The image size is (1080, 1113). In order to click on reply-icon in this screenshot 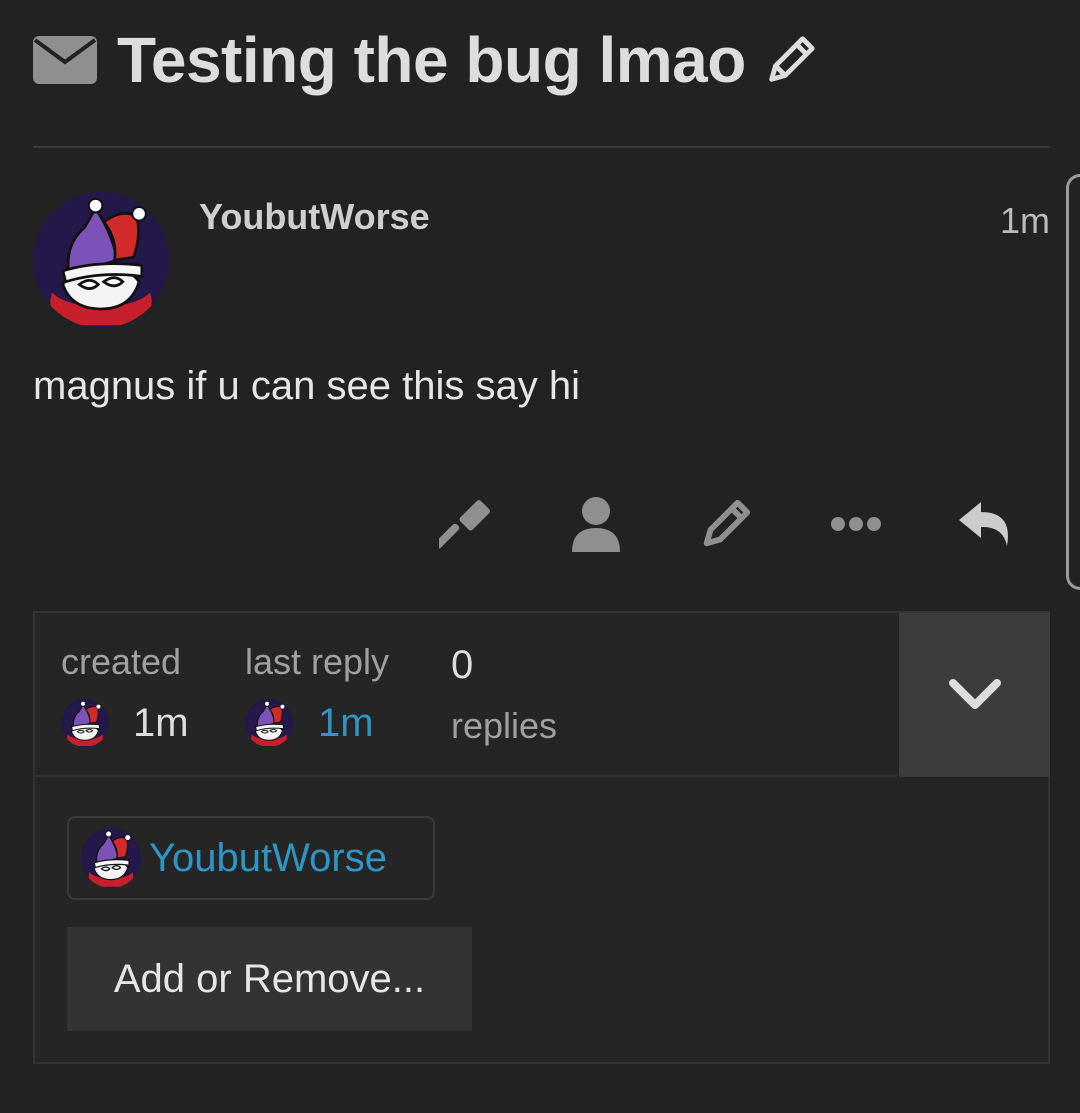, I will do `click(986, 524)`.